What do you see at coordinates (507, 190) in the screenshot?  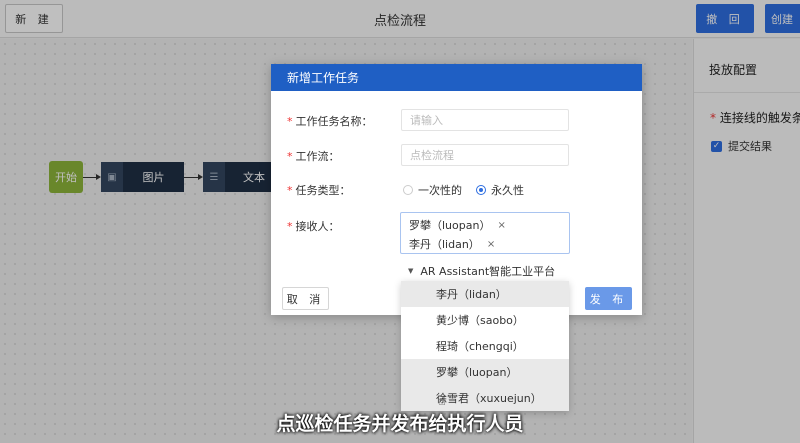 I see `radio-permanent-label: 永久性` at bounding box center [507, 190].